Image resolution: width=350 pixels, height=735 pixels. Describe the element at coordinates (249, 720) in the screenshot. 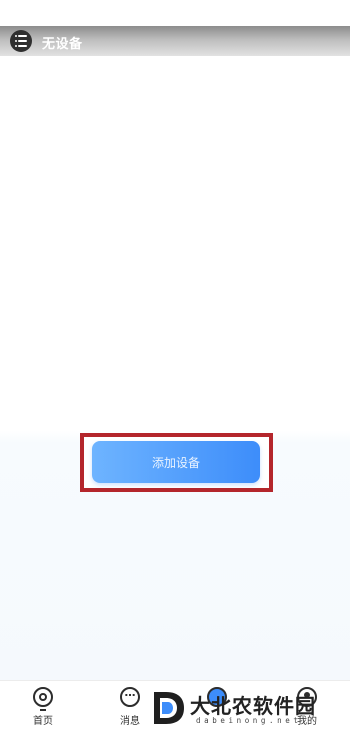

I see `watermark-url-text: dabeinong.net` at that location.